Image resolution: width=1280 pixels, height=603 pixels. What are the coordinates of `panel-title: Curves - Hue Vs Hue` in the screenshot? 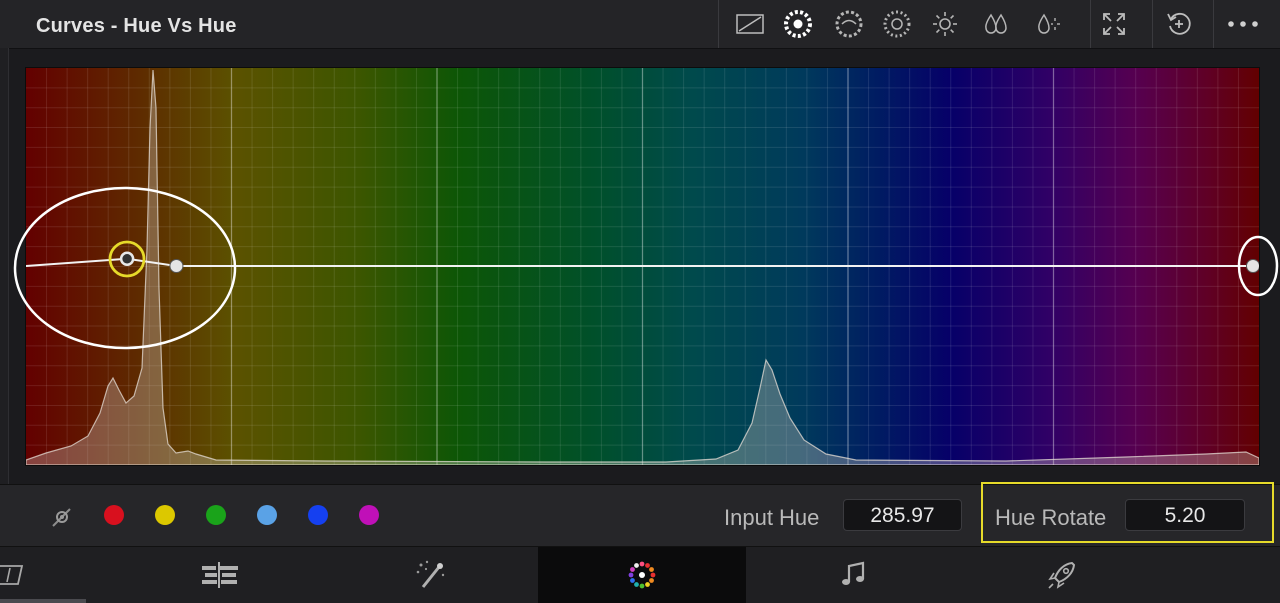 It's located at (136, 26).